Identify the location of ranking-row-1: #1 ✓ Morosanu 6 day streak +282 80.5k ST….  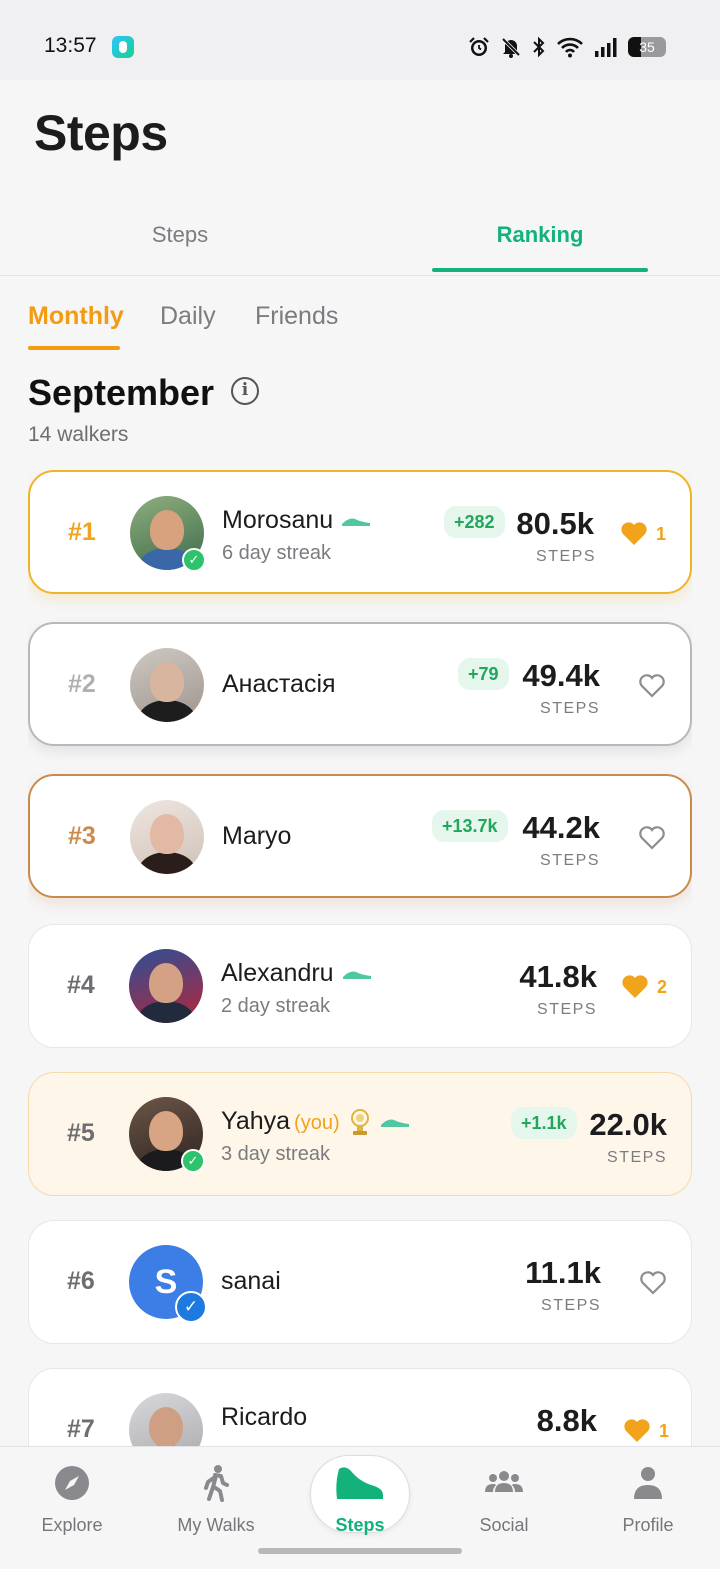
(360, 532).